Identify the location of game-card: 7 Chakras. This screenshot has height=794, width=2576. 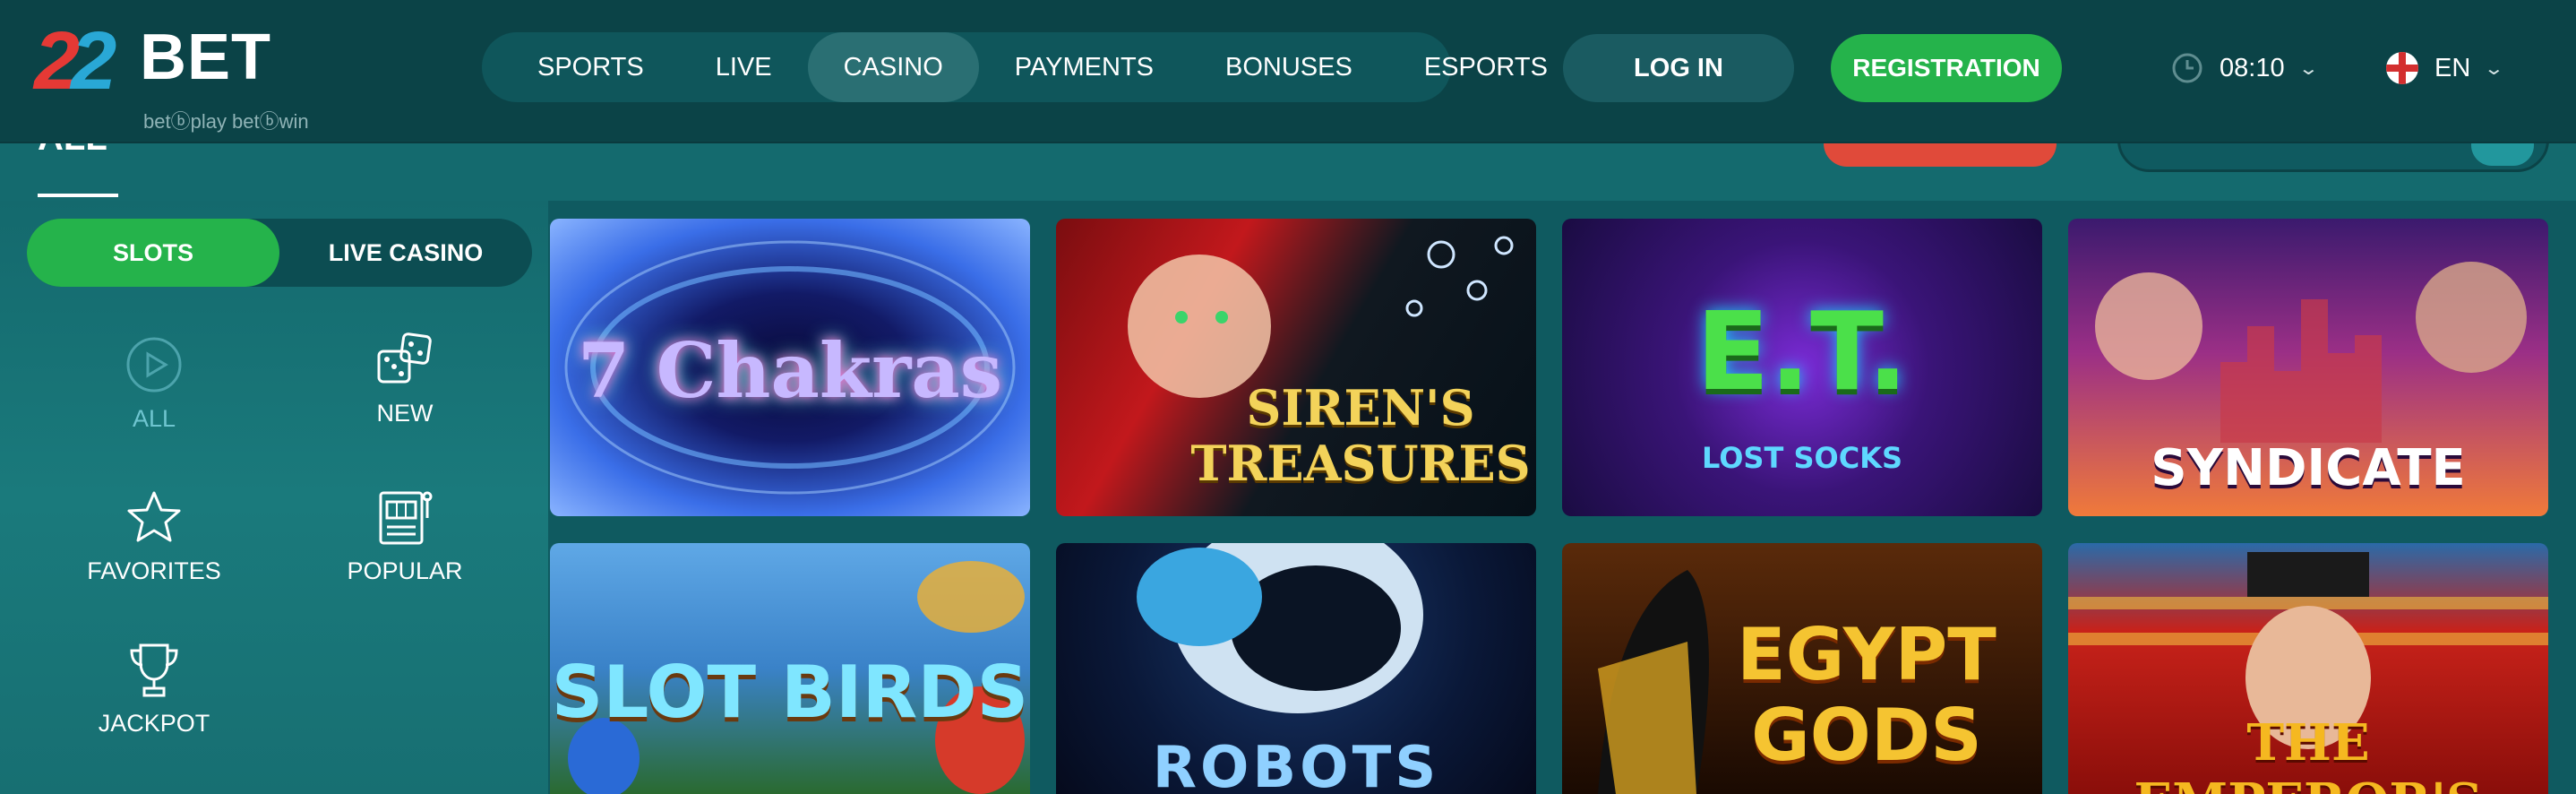
(790, 367).